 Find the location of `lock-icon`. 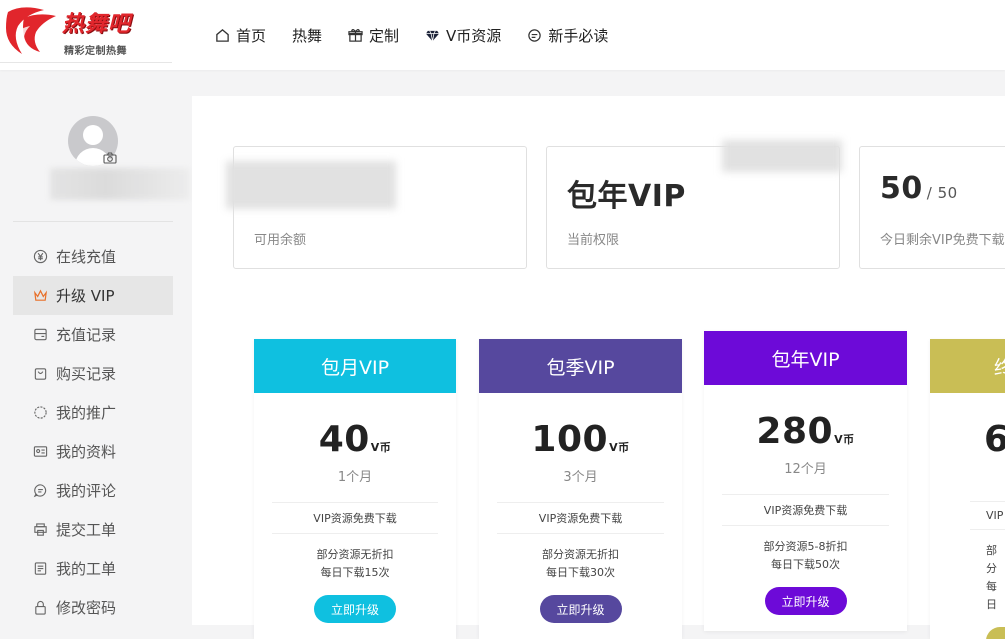

lock-icon is located at coordinates (40, 607).